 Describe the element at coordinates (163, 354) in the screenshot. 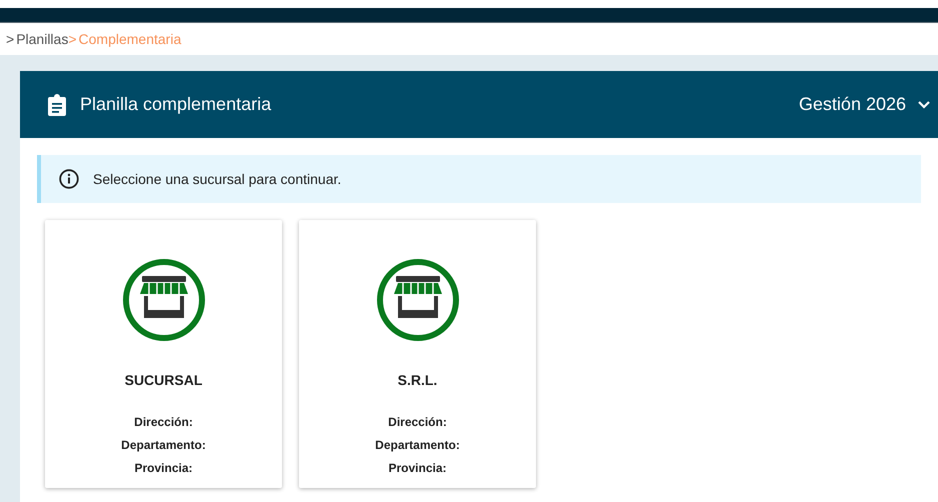

I see `branch-card: SUCURSAL Dirección: Departamento: Provincia:` at that location.